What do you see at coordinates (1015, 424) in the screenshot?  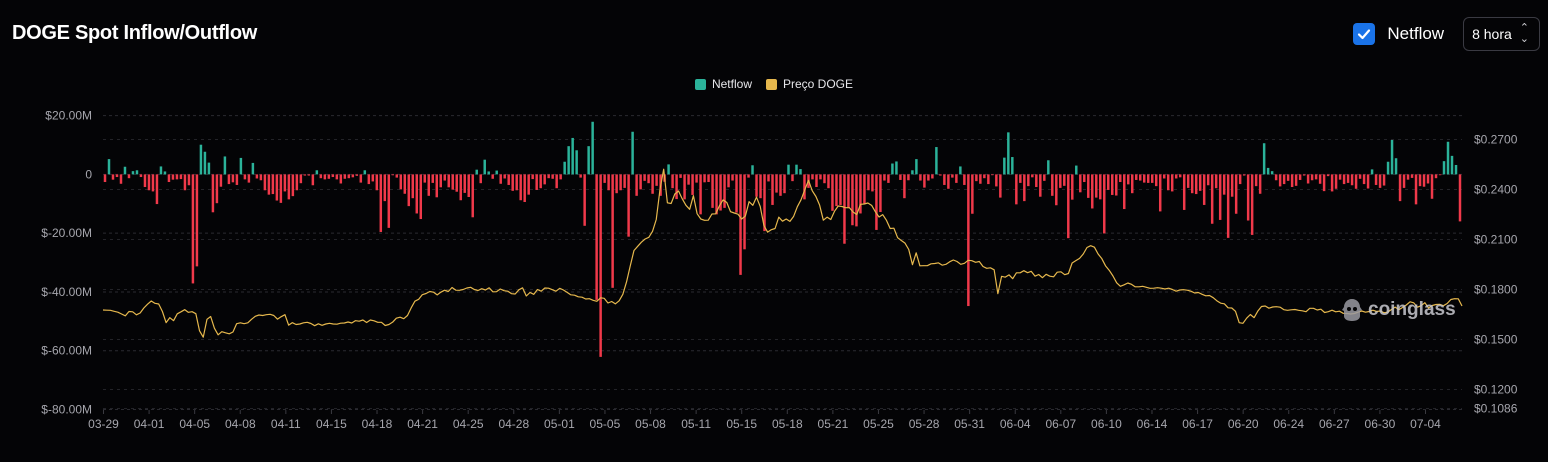 I see `x-tick-label: 06-04` at bounding box center [1015, 424].